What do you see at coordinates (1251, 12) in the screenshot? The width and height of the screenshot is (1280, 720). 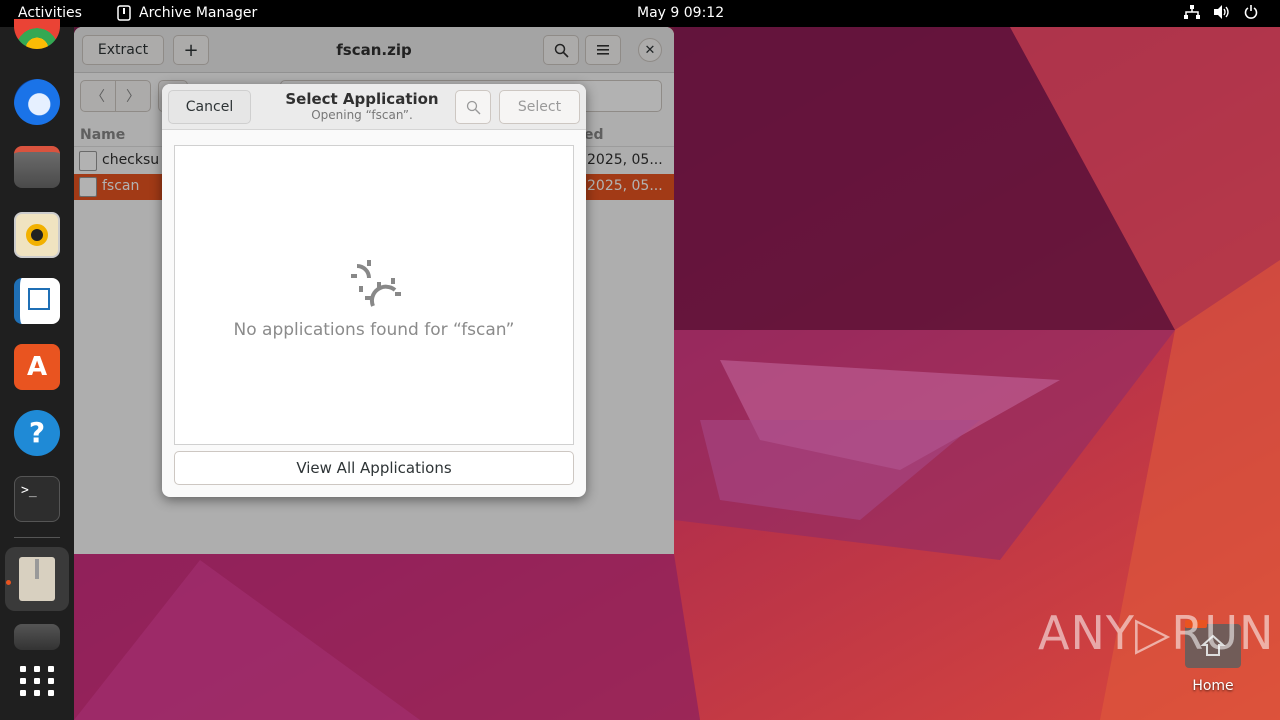 I see `power-icon` at bounding box center [1251, 12].